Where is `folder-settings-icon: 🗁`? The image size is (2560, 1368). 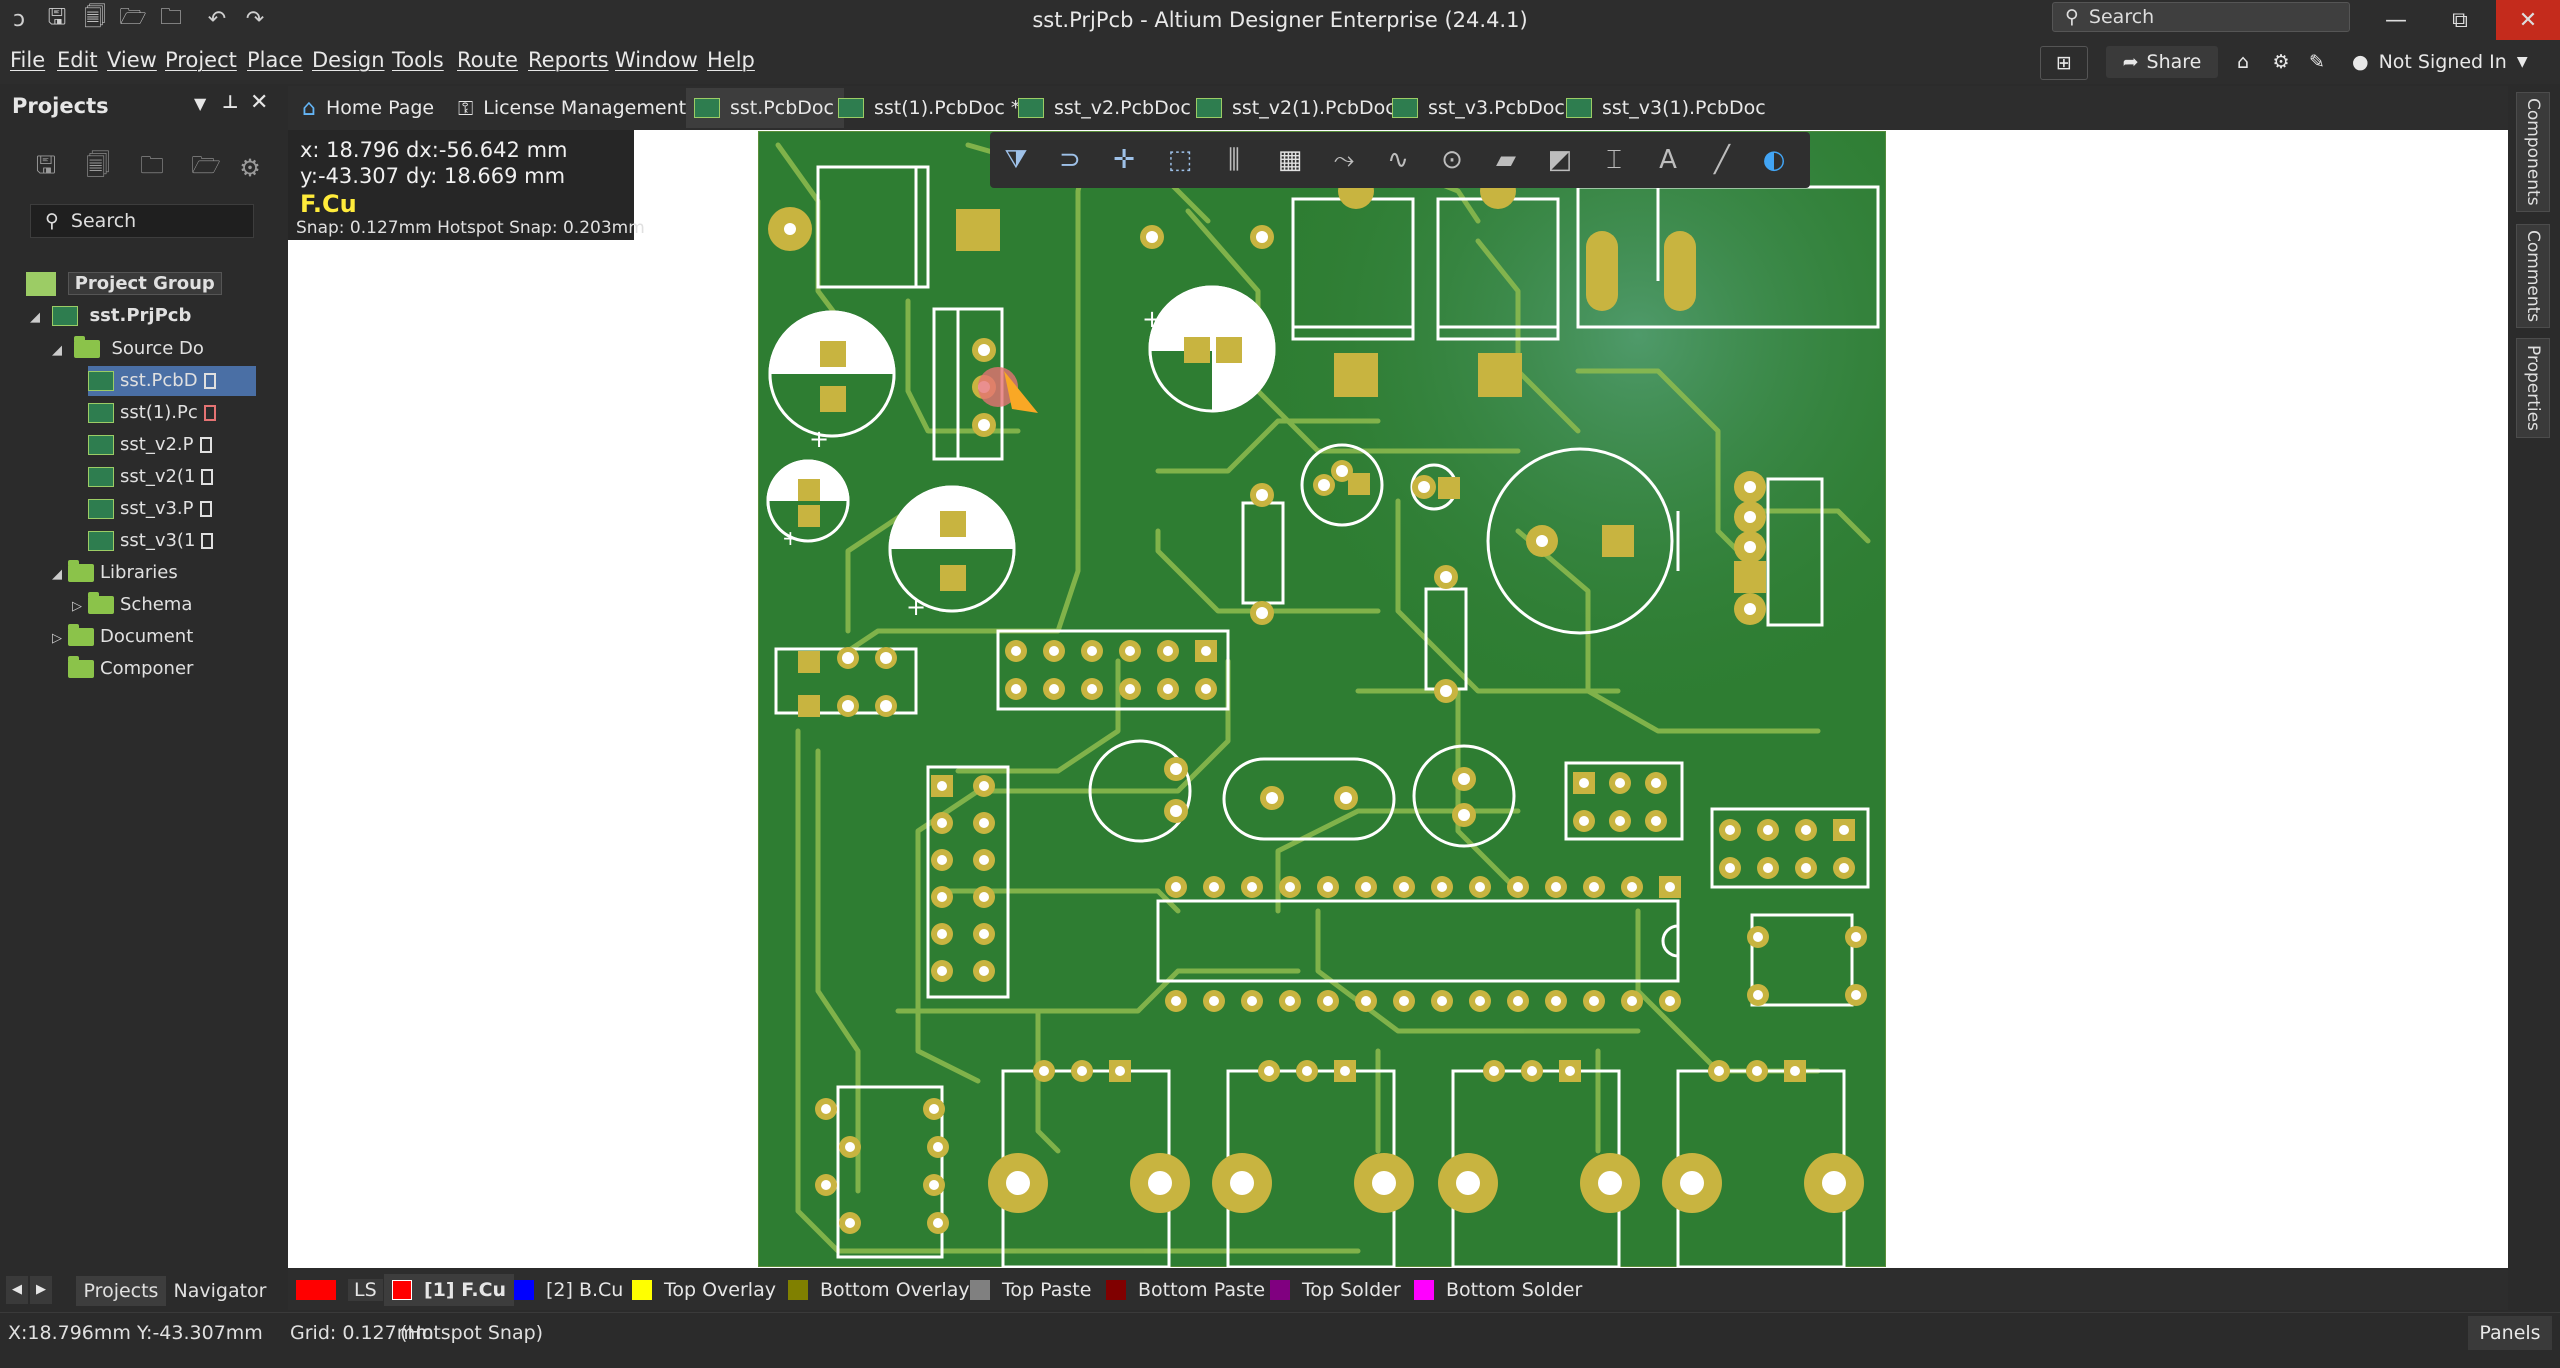 folder-settings-icon: 🗁 is located at coordinates (206, 168).